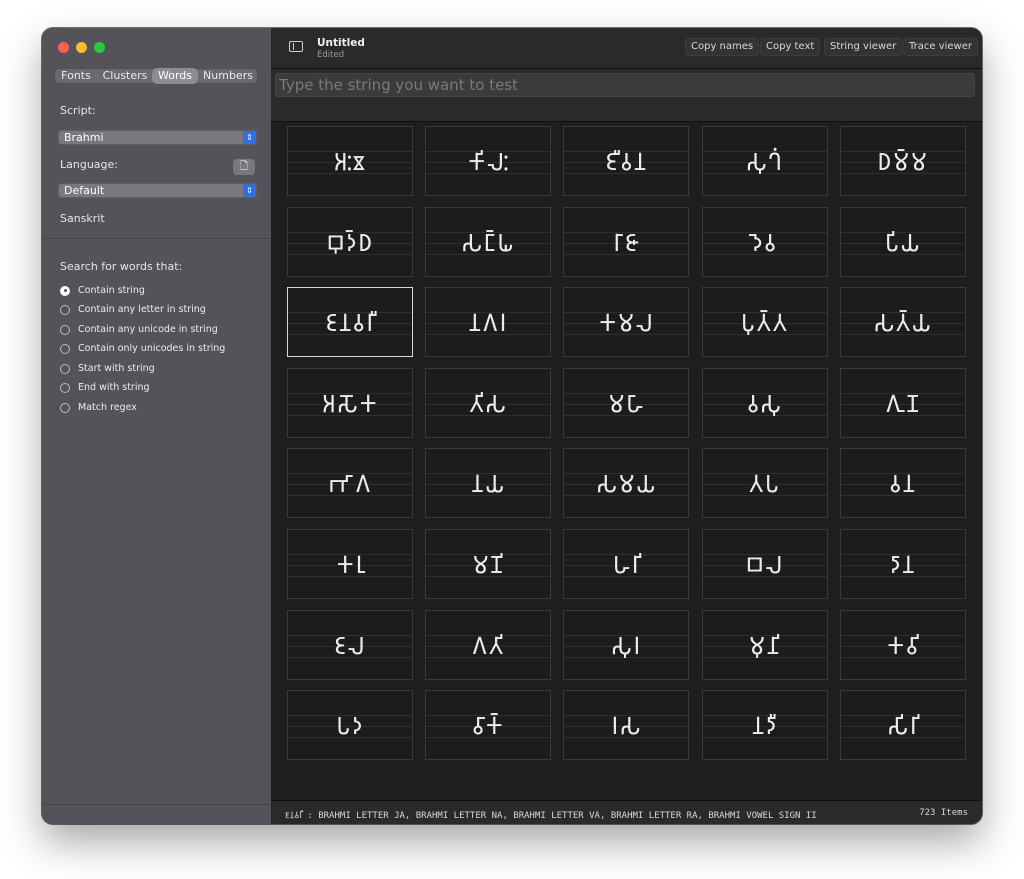 This screenshot has height=879, width=1024. Describe the element at coordinates (228, 76) in the screenshot. I see `tab-numbers: Numbers` at that location.